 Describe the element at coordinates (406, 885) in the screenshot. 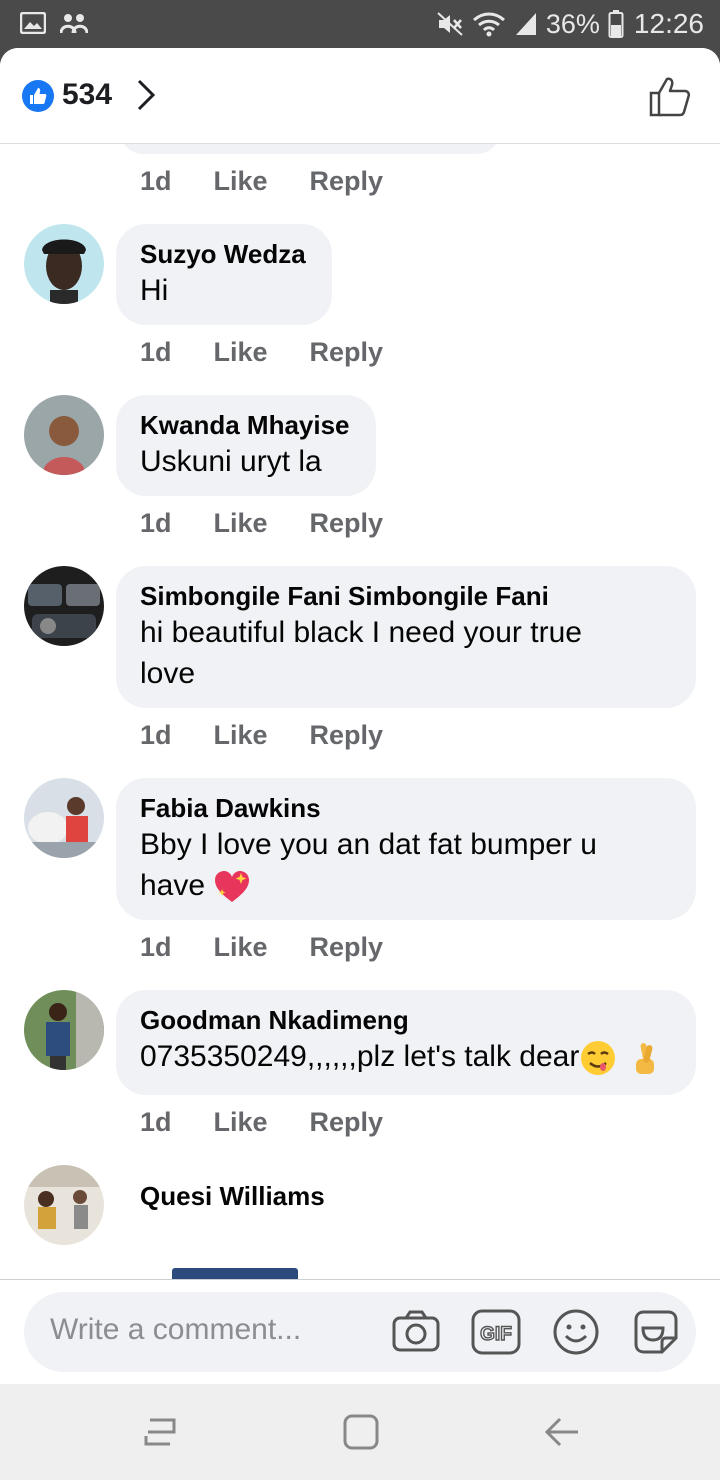

I see `comment-text-row: have` at that location.